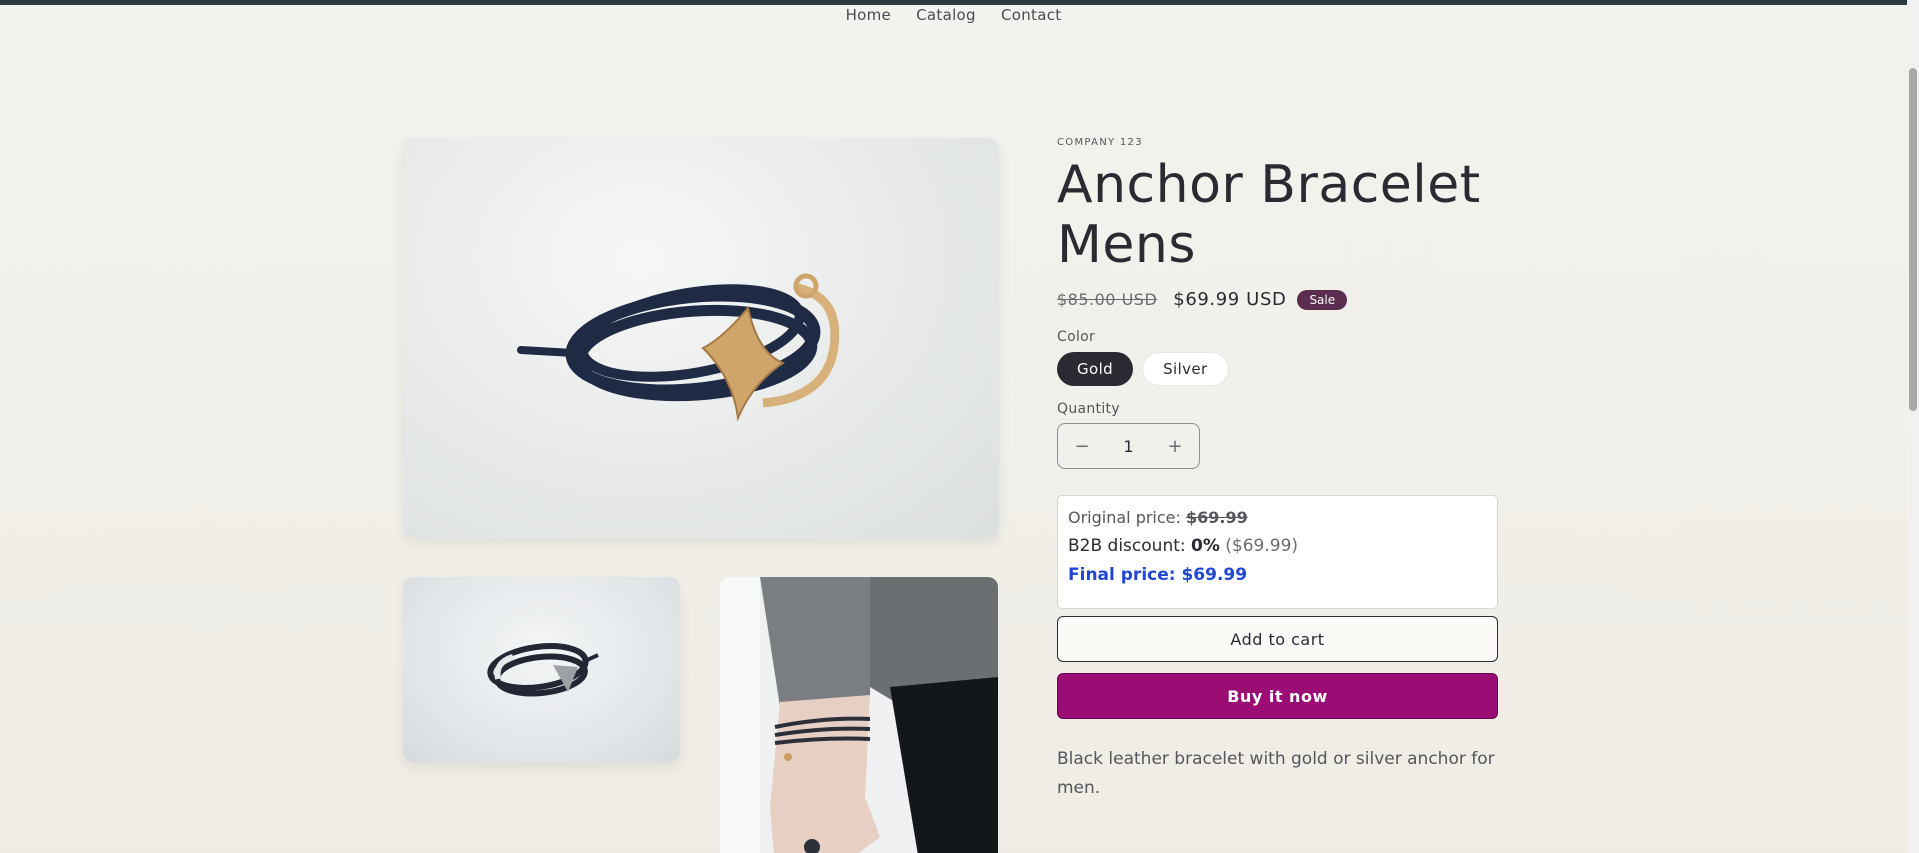  I want to click on sale-price: $69.99 USD, so click(1230, 299).